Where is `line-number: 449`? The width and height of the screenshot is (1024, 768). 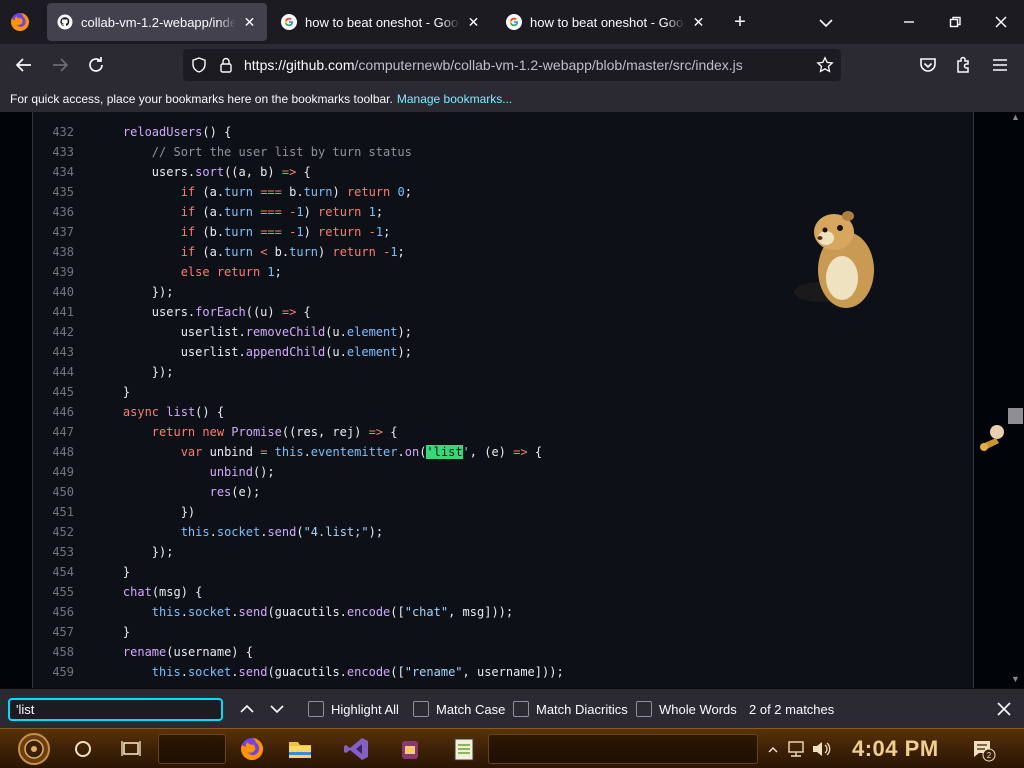
line-number: 449 is located at coordinates (53, 472).